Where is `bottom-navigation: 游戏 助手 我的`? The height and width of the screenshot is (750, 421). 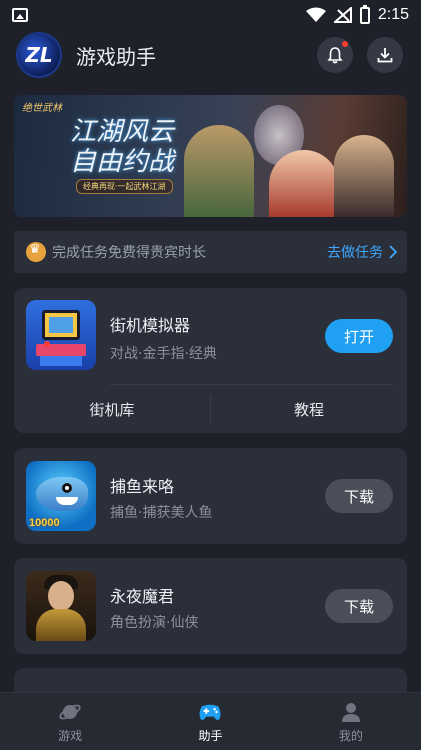 bottom-navigation: 游戏 助手 我的 is located at coordinates (210, 721).